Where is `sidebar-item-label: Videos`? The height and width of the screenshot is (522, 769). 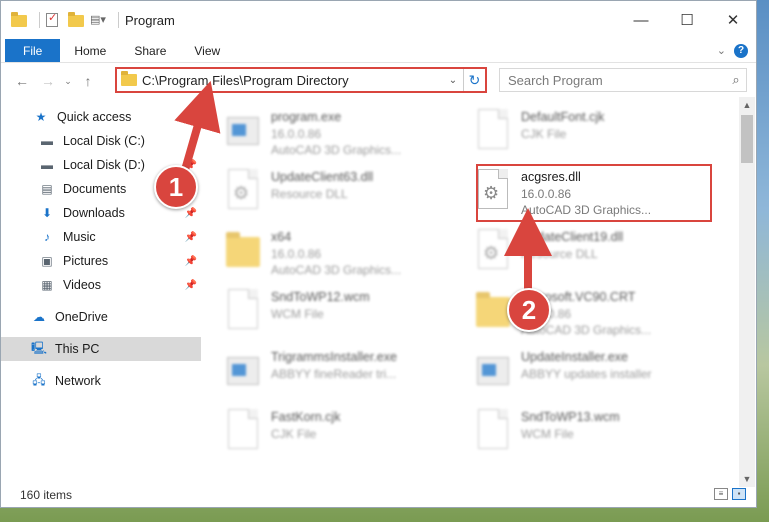
sidebar-item-label: Videos is located at coordinates (82, 285).